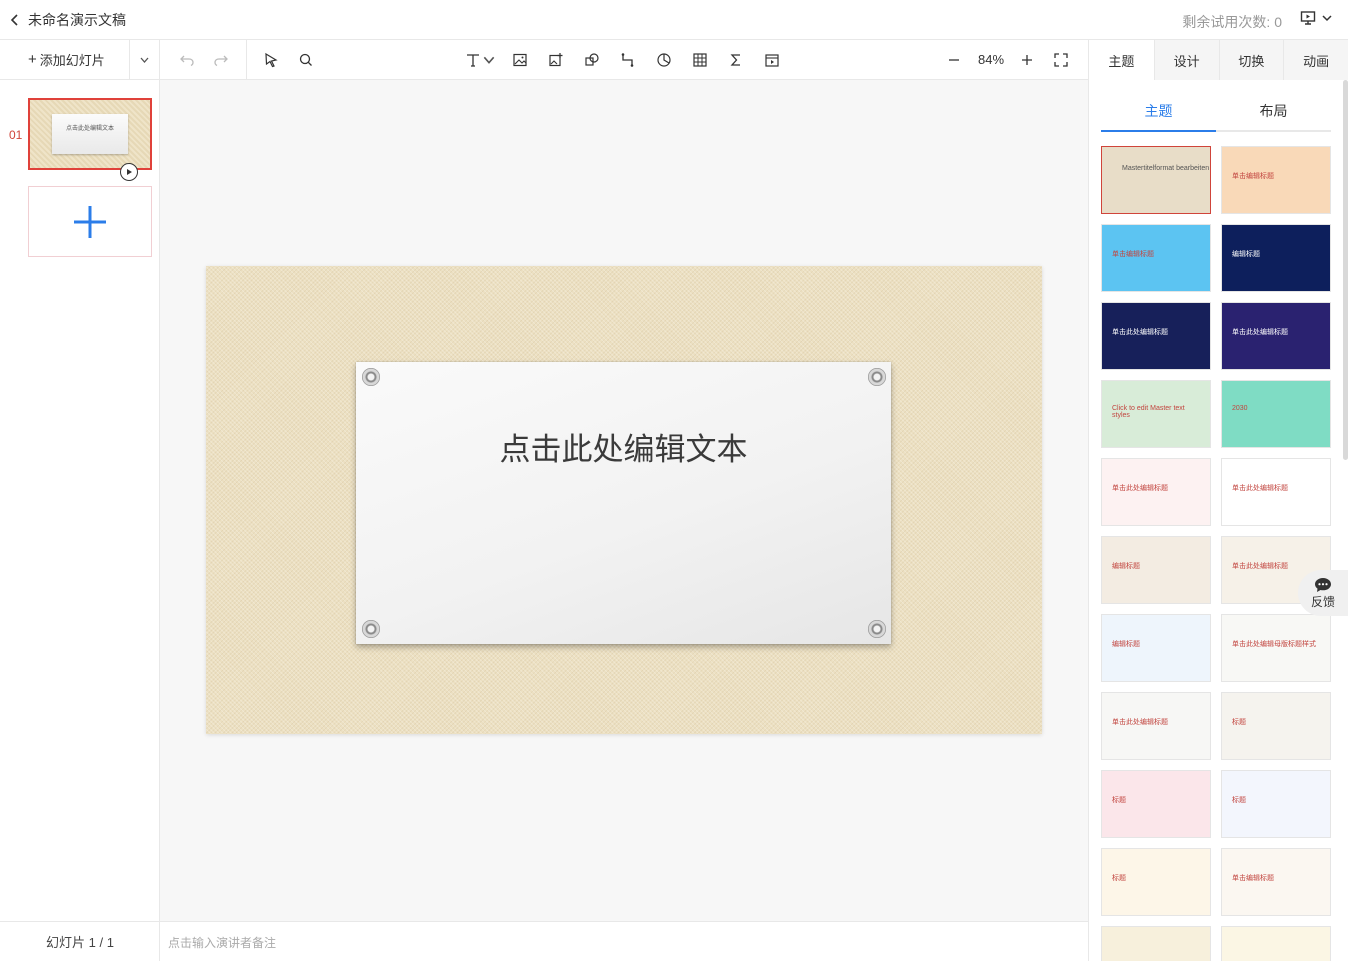  What do you see at coordinates (1273, 111) in the screenshot?
I see `subtab-layout: 布局` at bounding box center [1273, 111].